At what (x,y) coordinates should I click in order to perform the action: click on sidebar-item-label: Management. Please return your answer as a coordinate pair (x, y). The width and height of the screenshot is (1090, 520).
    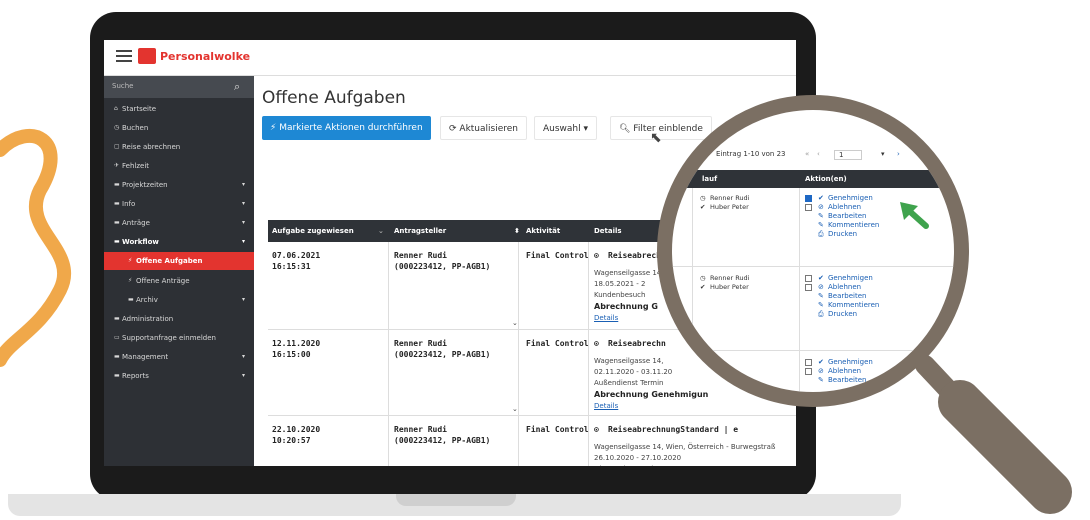
    Looking at the image, I should click on (145, 357).